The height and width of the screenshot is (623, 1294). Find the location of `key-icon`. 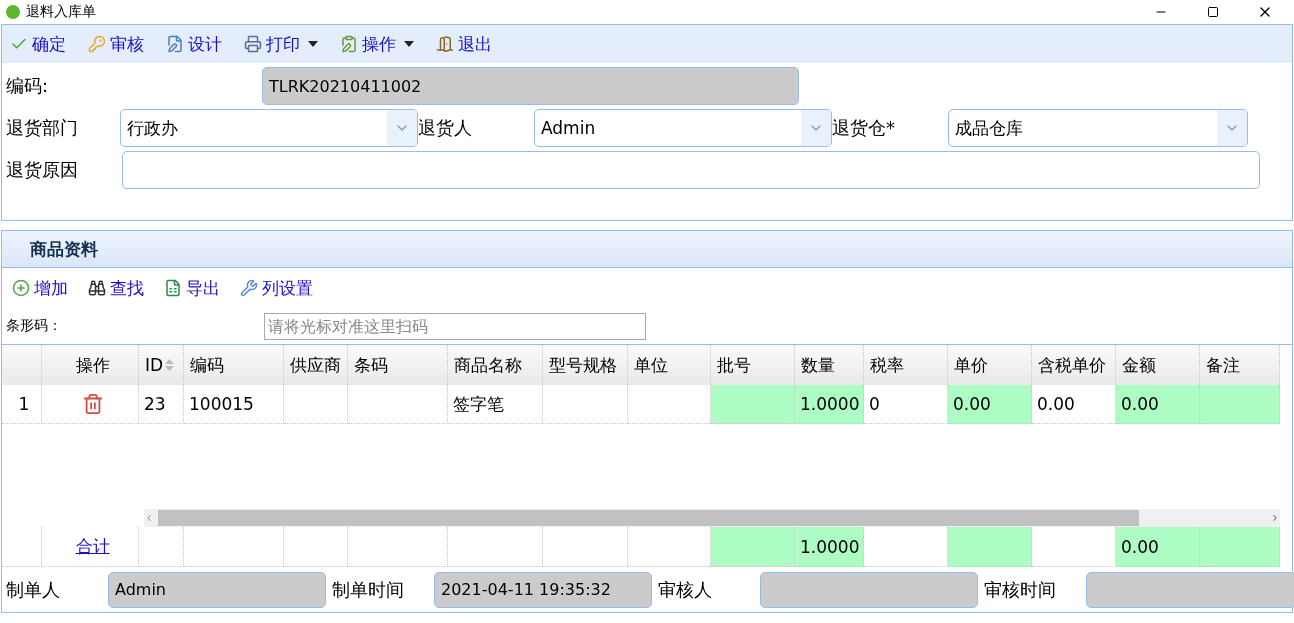

key-icon is located at coordinates (97, 44).